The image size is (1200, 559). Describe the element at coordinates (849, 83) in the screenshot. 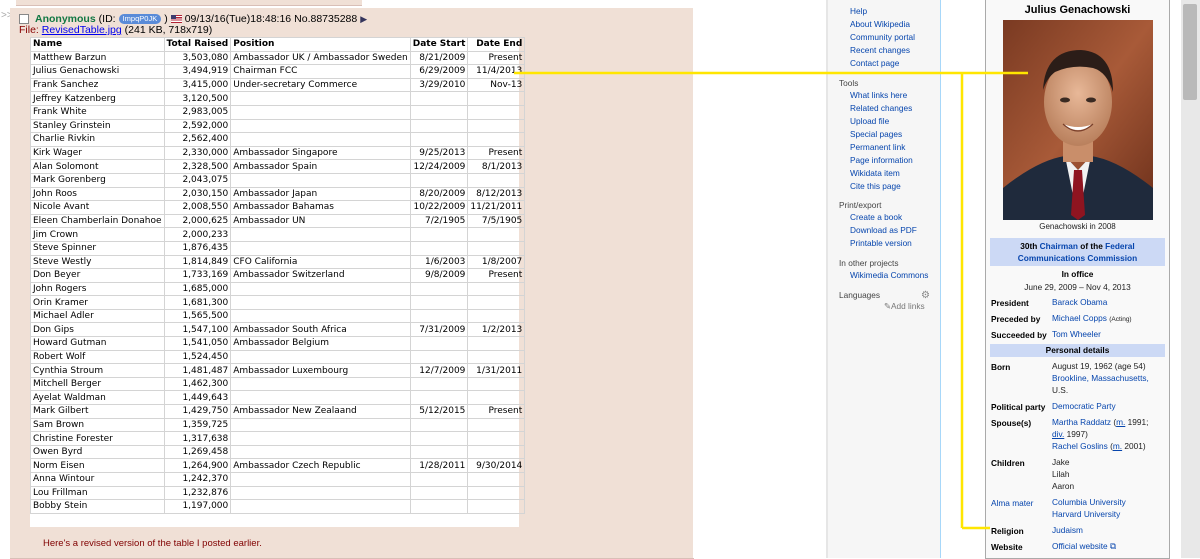

I see `tools-heading: Tools` at that location.